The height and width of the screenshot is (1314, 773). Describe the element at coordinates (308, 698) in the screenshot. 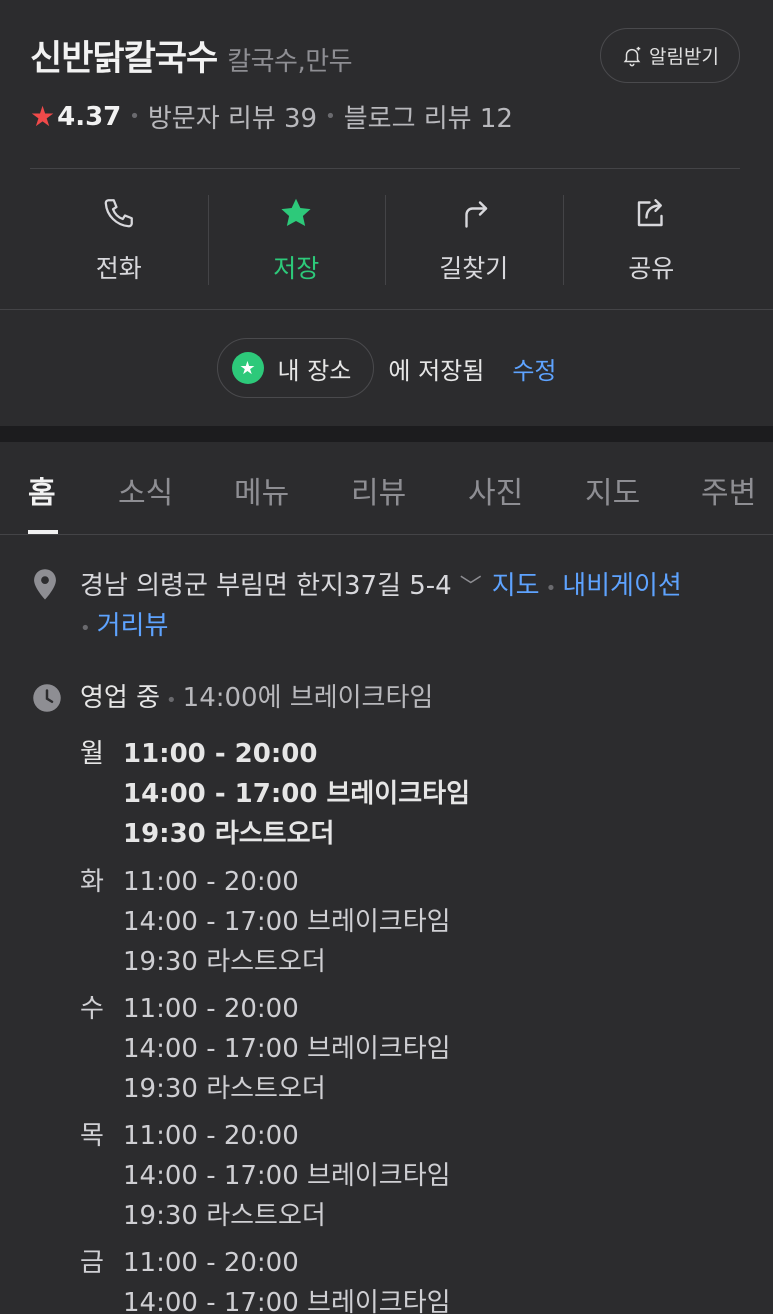

I see `break-notice: 14:00에 브레이크타임` at that location.